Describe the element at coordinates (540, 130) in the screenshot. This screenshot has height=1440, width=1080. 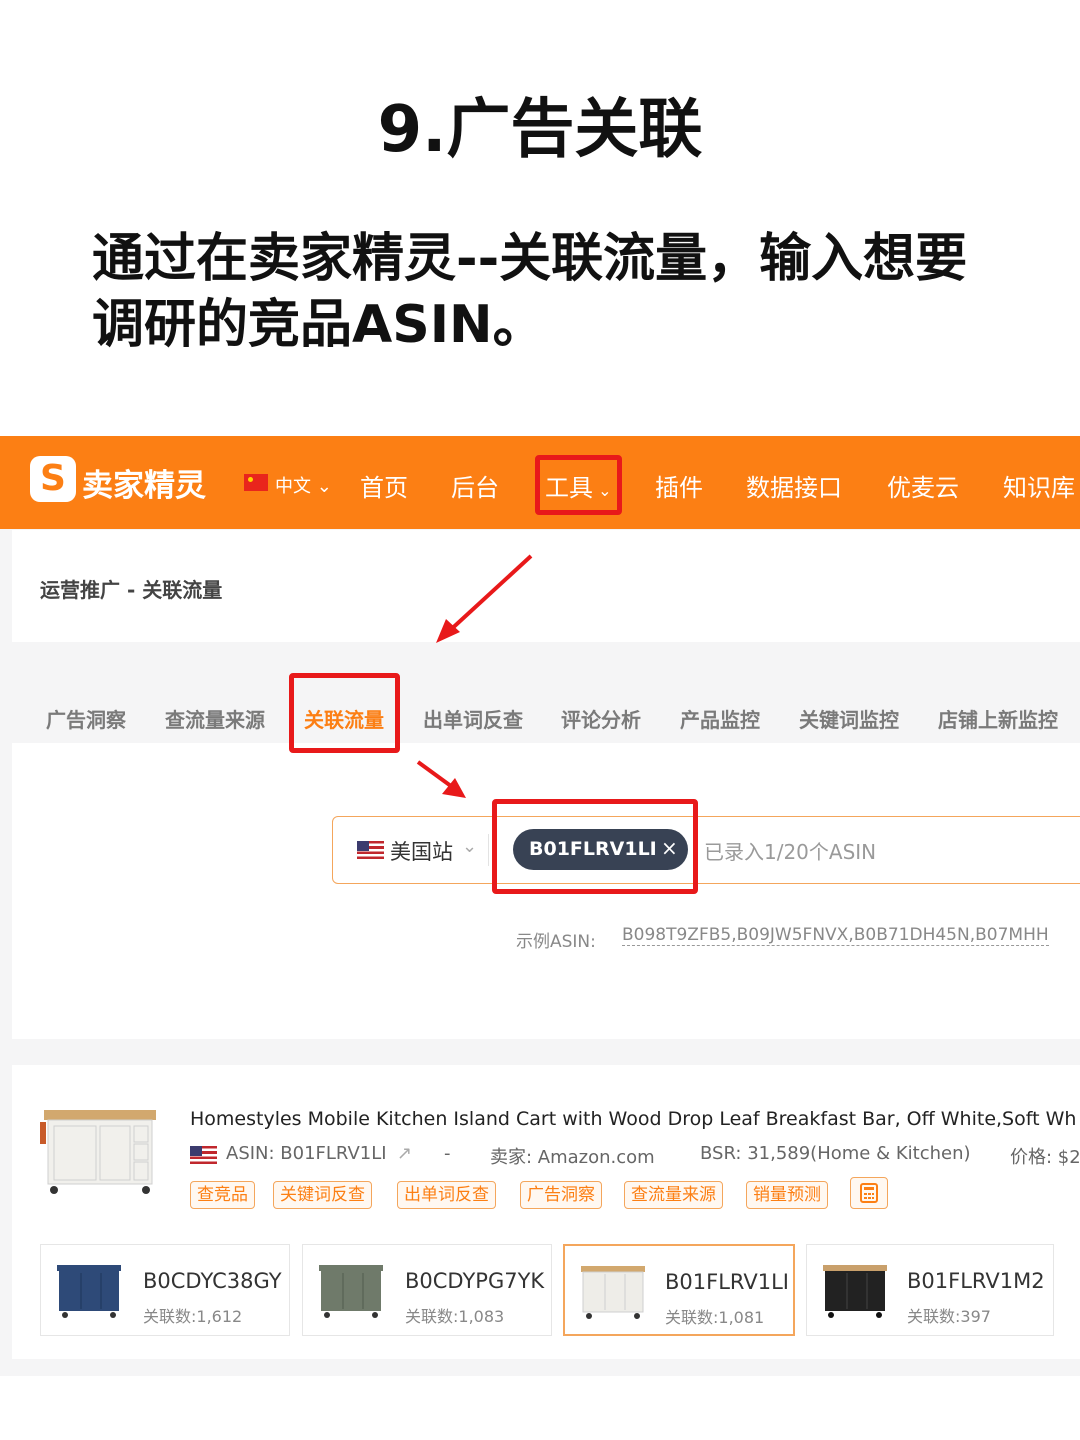
I see `page-title: 9.广告关联` at that location.